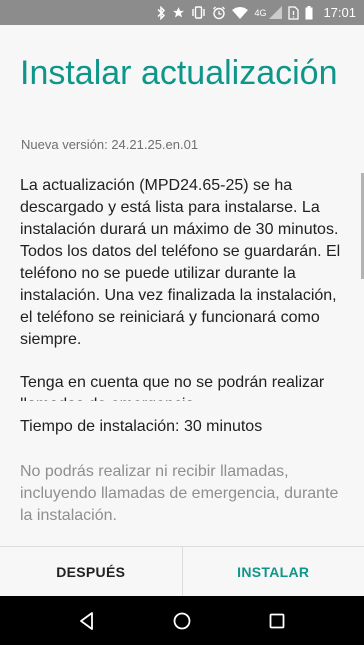 The width and height of the screenshot is (364, 645). I want to click on dialog-buttons: DESPUÉS INSTALAR, so click(182, 571).